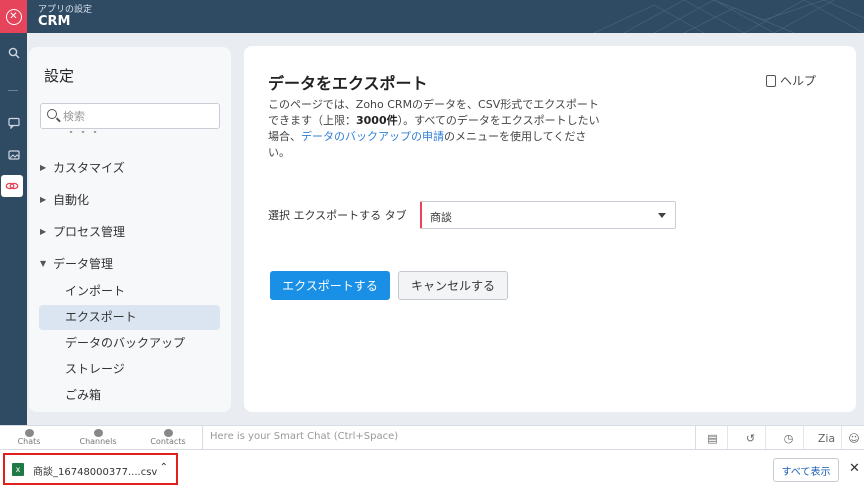 This screenshot has width=864, height=486. I want to click on link-icon, so click(12, 186).